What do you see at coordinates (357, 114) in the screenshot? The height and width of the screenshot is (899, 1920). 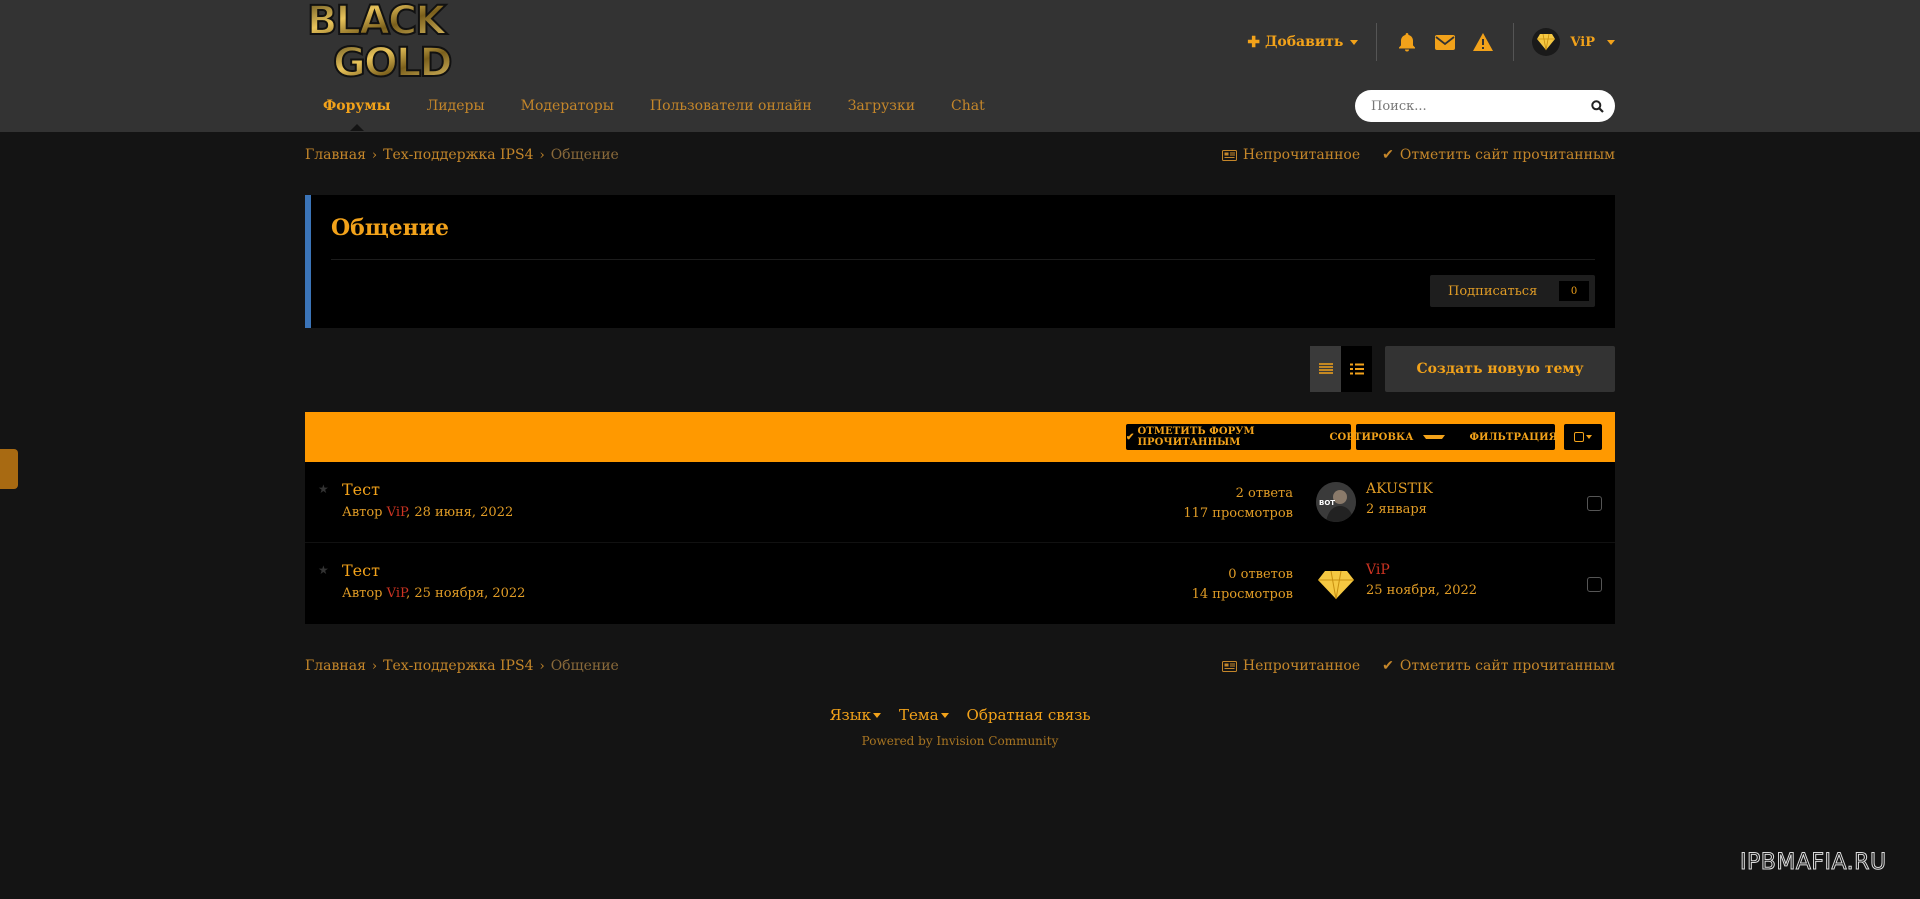 I see `nav-item-forums: Форумы` at bounding box center [357, 114].